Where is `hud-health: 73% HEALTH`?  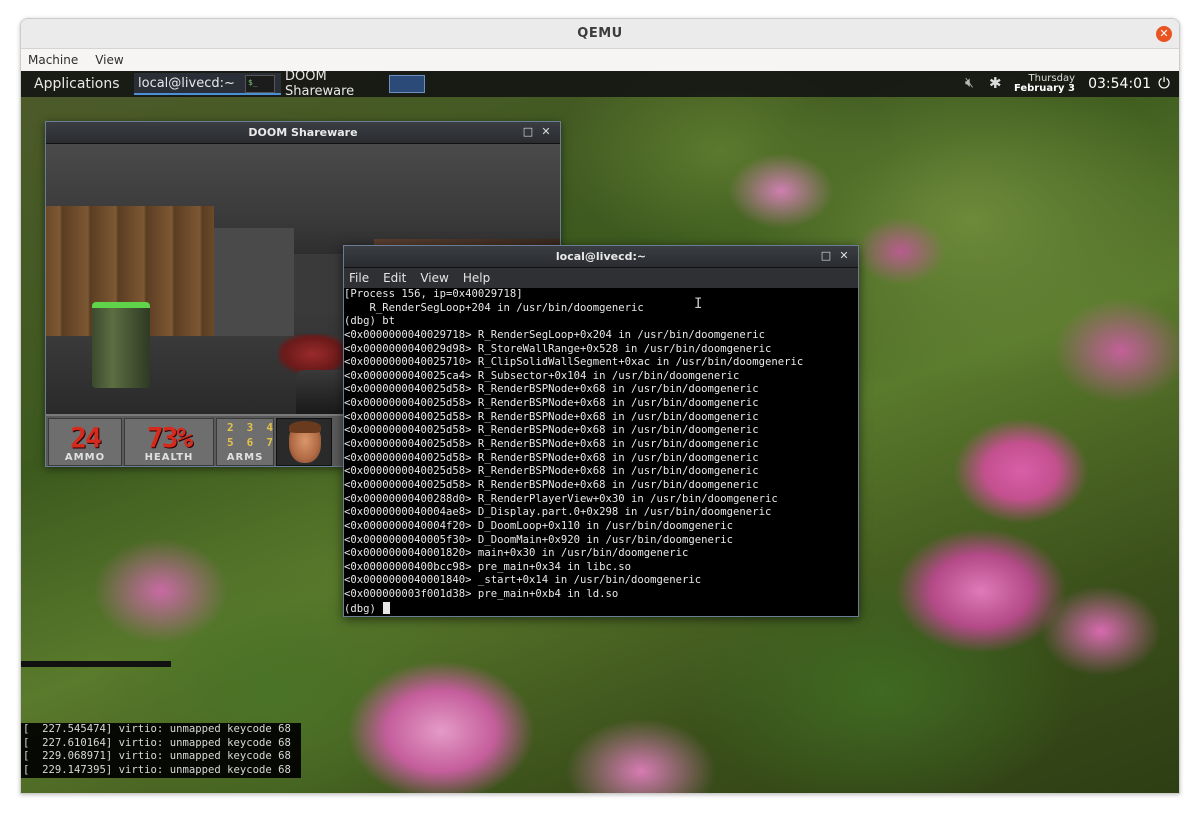
hud-health: 73% HEALTH is located at coordinates (169, 442).